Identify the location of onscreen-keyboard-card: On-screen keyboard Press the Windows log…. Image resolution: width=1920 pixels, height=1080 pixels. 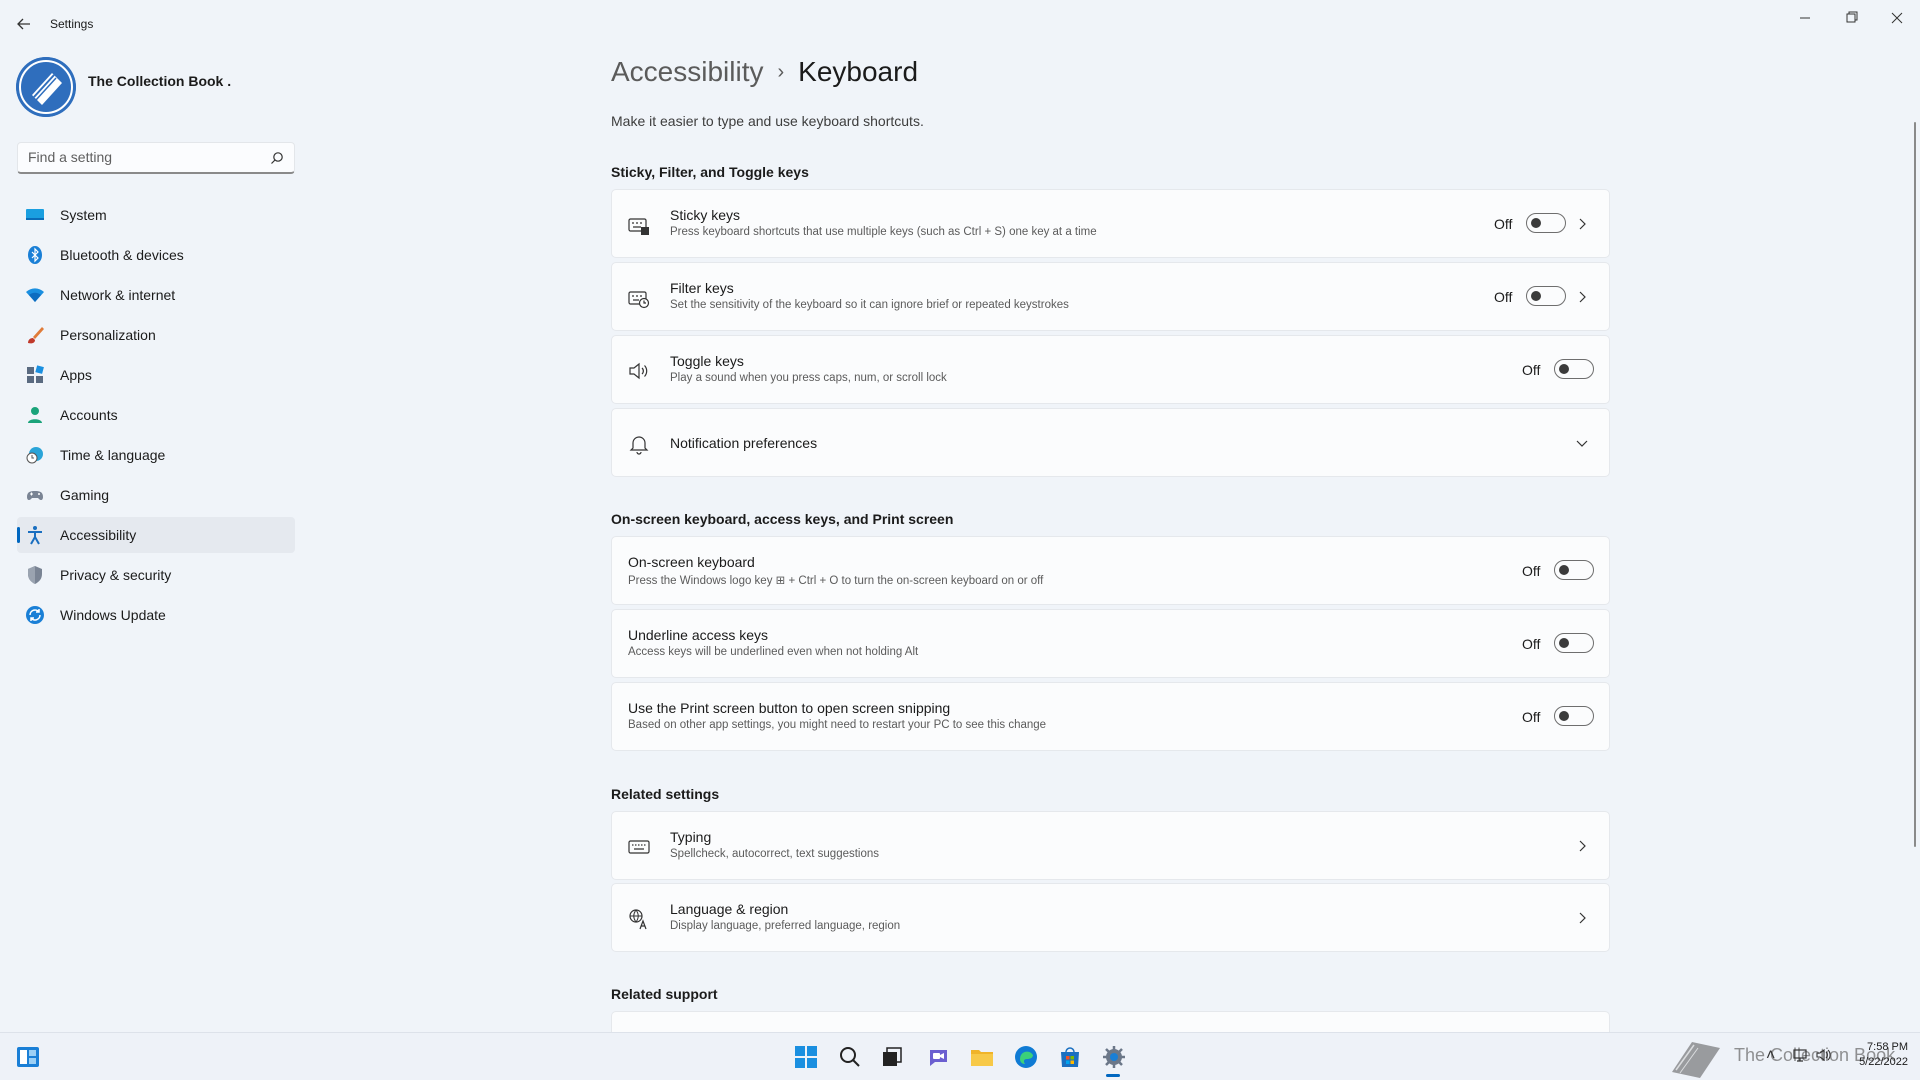
(1110, 570).